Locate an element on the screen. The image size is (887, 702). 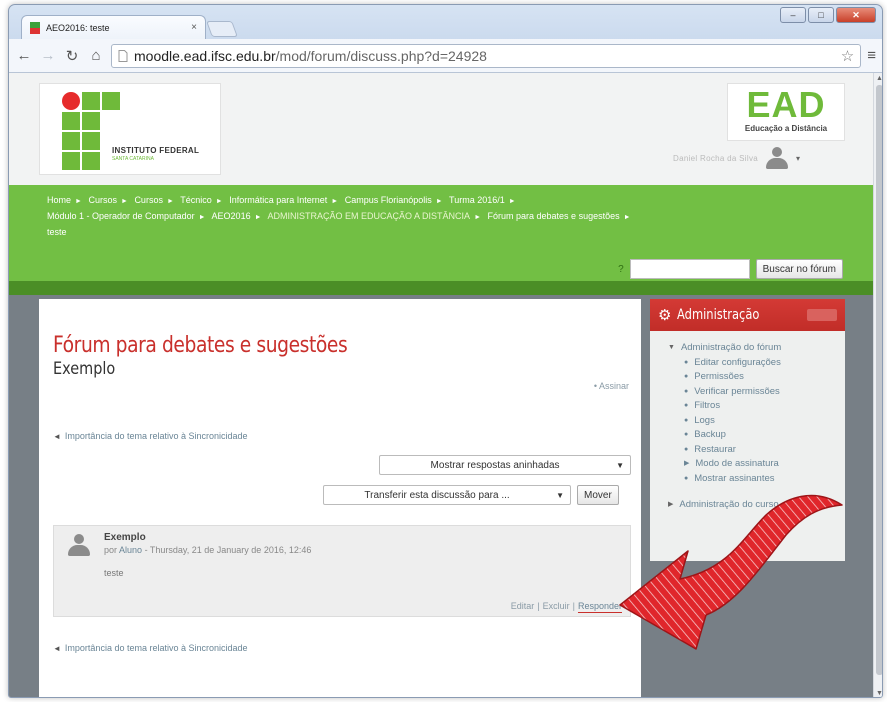
author-link: Aluno is located at coordinates (130, 550).